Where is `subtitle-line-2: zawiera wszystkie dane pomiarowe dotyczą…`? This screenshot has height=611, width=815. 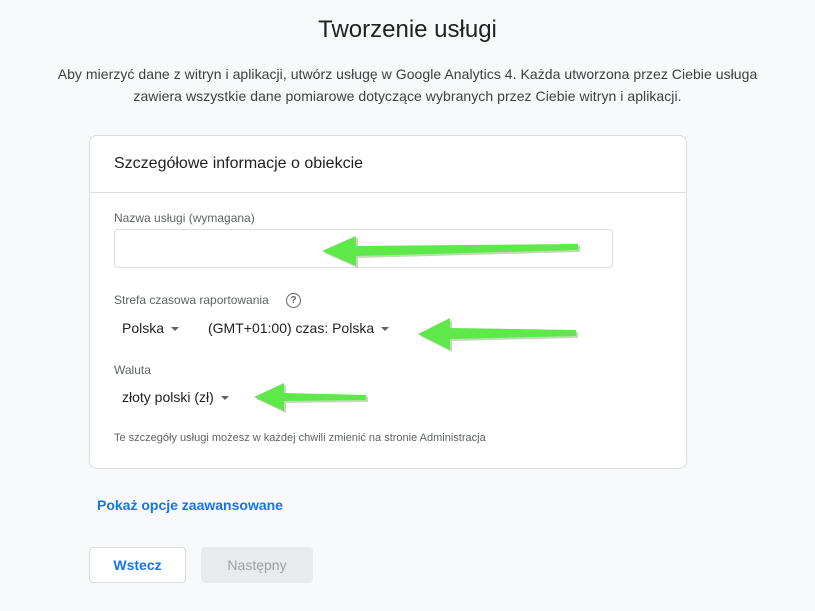
subtitle-line-2: zawiera wszystkie dane pomiarowe dotyczą… is located at coordinates (407, 96).